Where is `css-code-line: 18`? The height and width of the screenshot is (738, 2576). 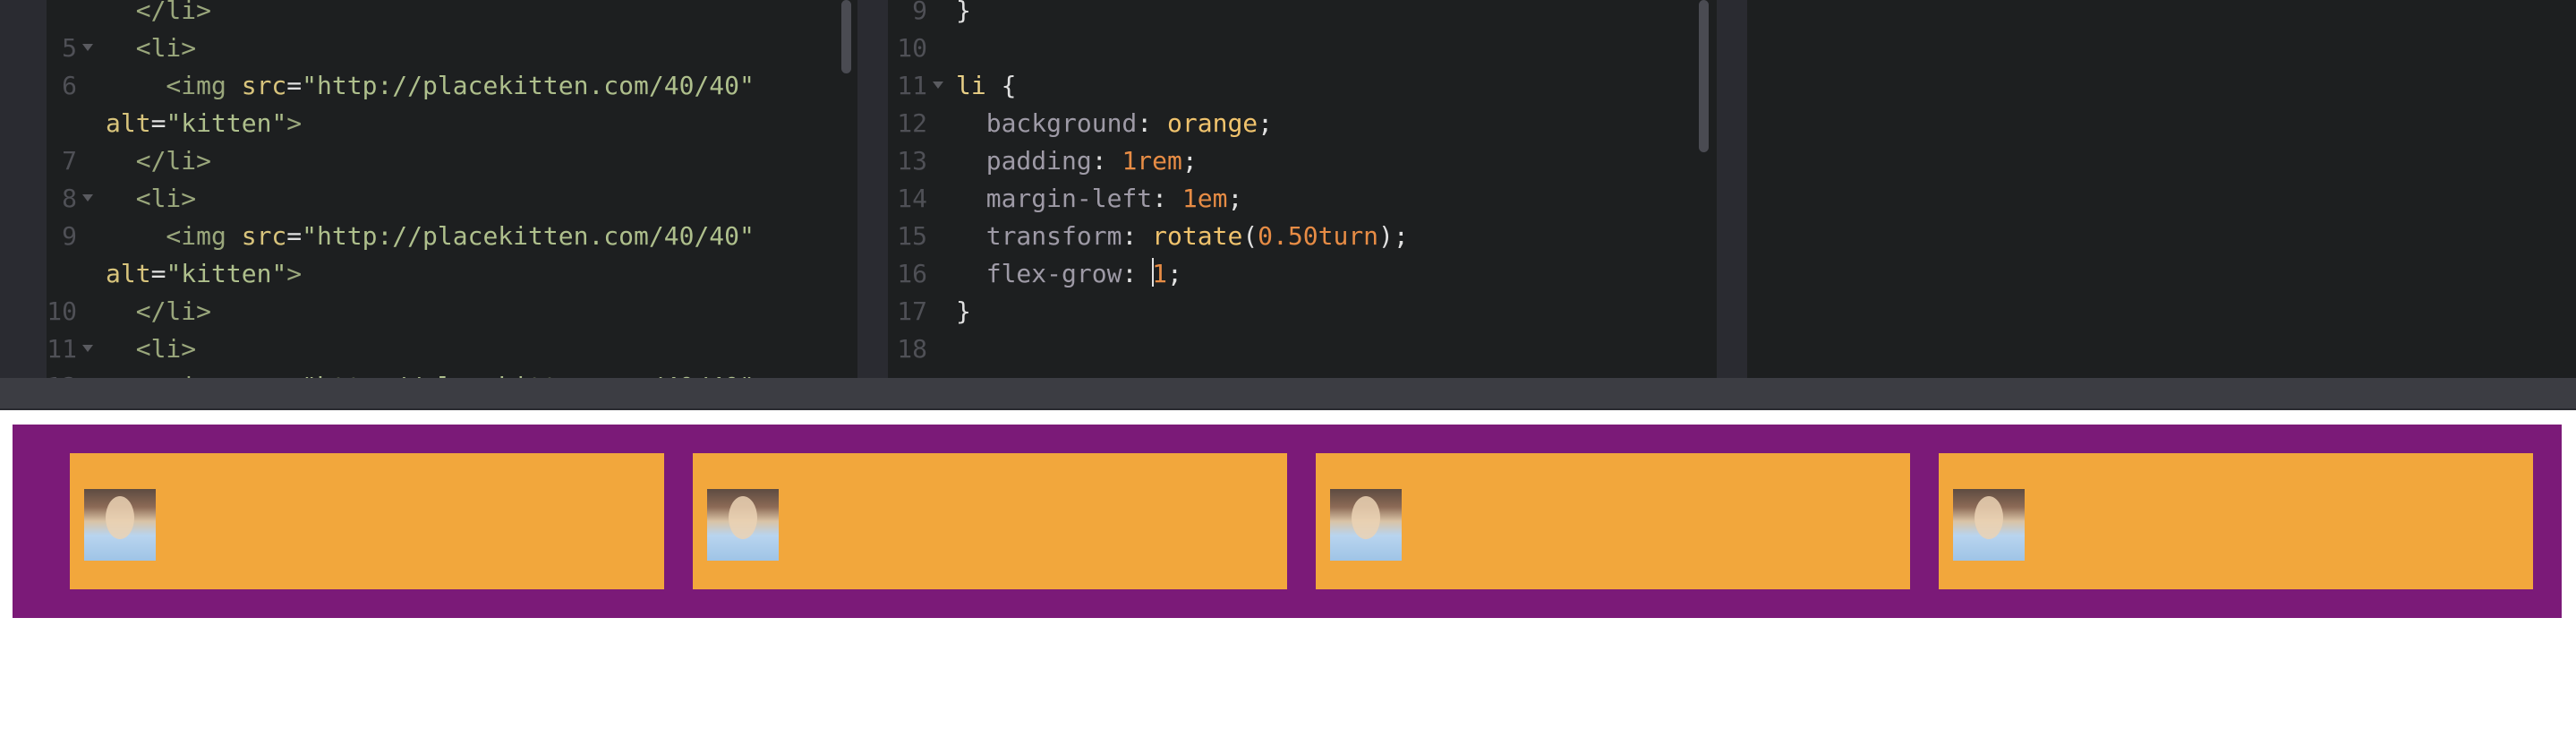
css-code-line: 18 is located at coordinates (1302, 349).